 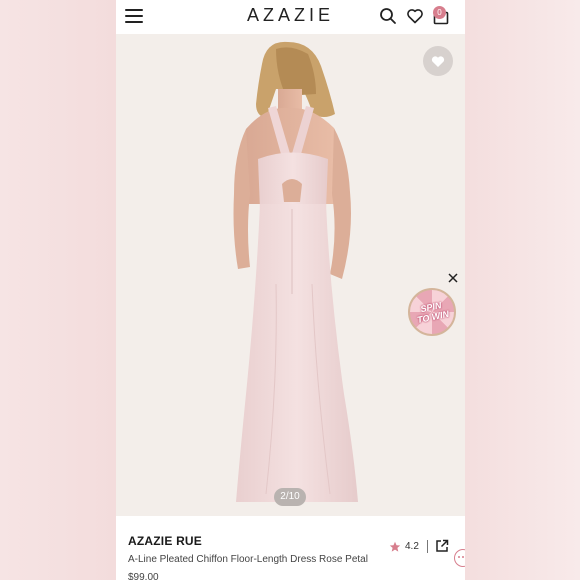 What do you see at coordinates (439, 12) in the screenshot?
I see `bag-count-badge: 0` at bounding box center [439, 12].